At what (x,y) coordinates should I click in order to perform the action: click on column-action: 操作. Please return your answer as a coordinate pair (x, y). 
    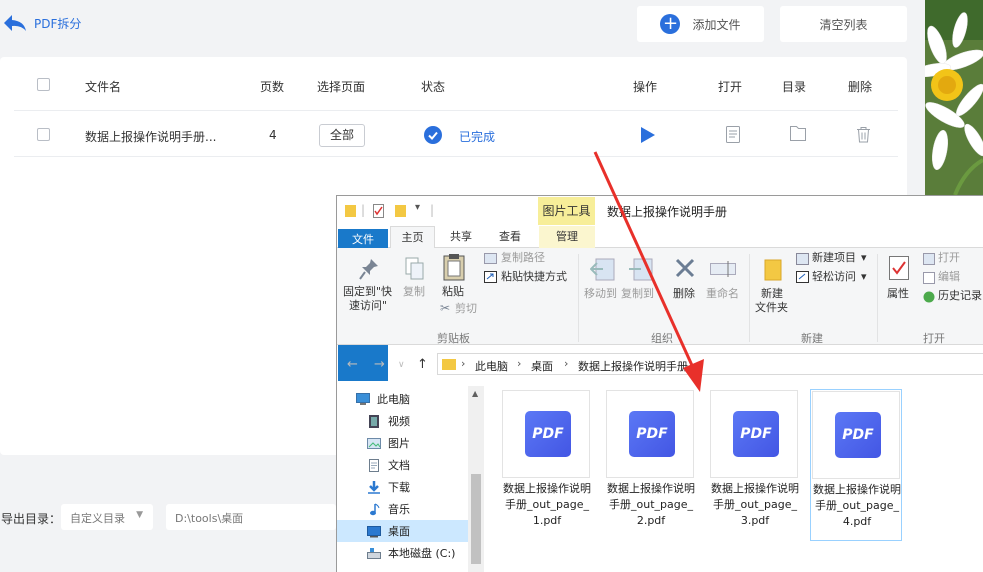
    Looking at the image, I should click on (645, 87).